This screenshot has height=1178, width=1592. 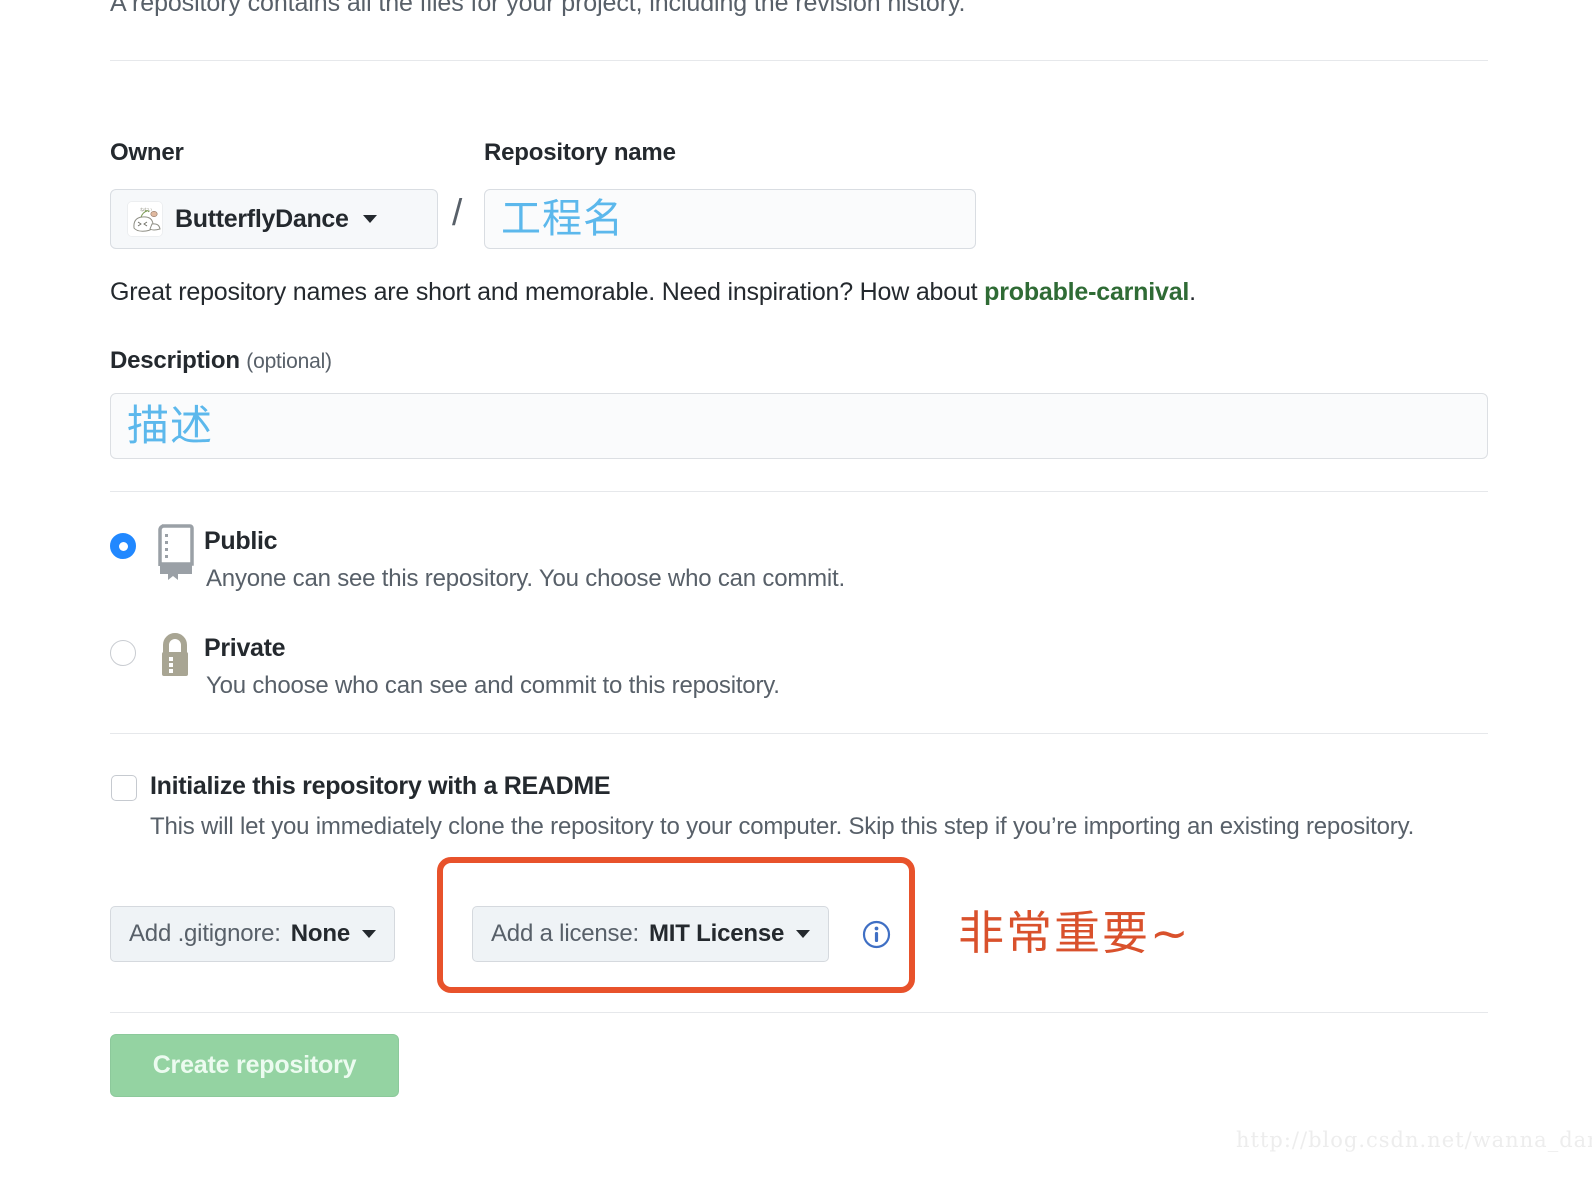 What do you see at coordinates (730, 219) in the screenshot?
I see `repository-name-input: 工程名` at bounding box center [730, 219].